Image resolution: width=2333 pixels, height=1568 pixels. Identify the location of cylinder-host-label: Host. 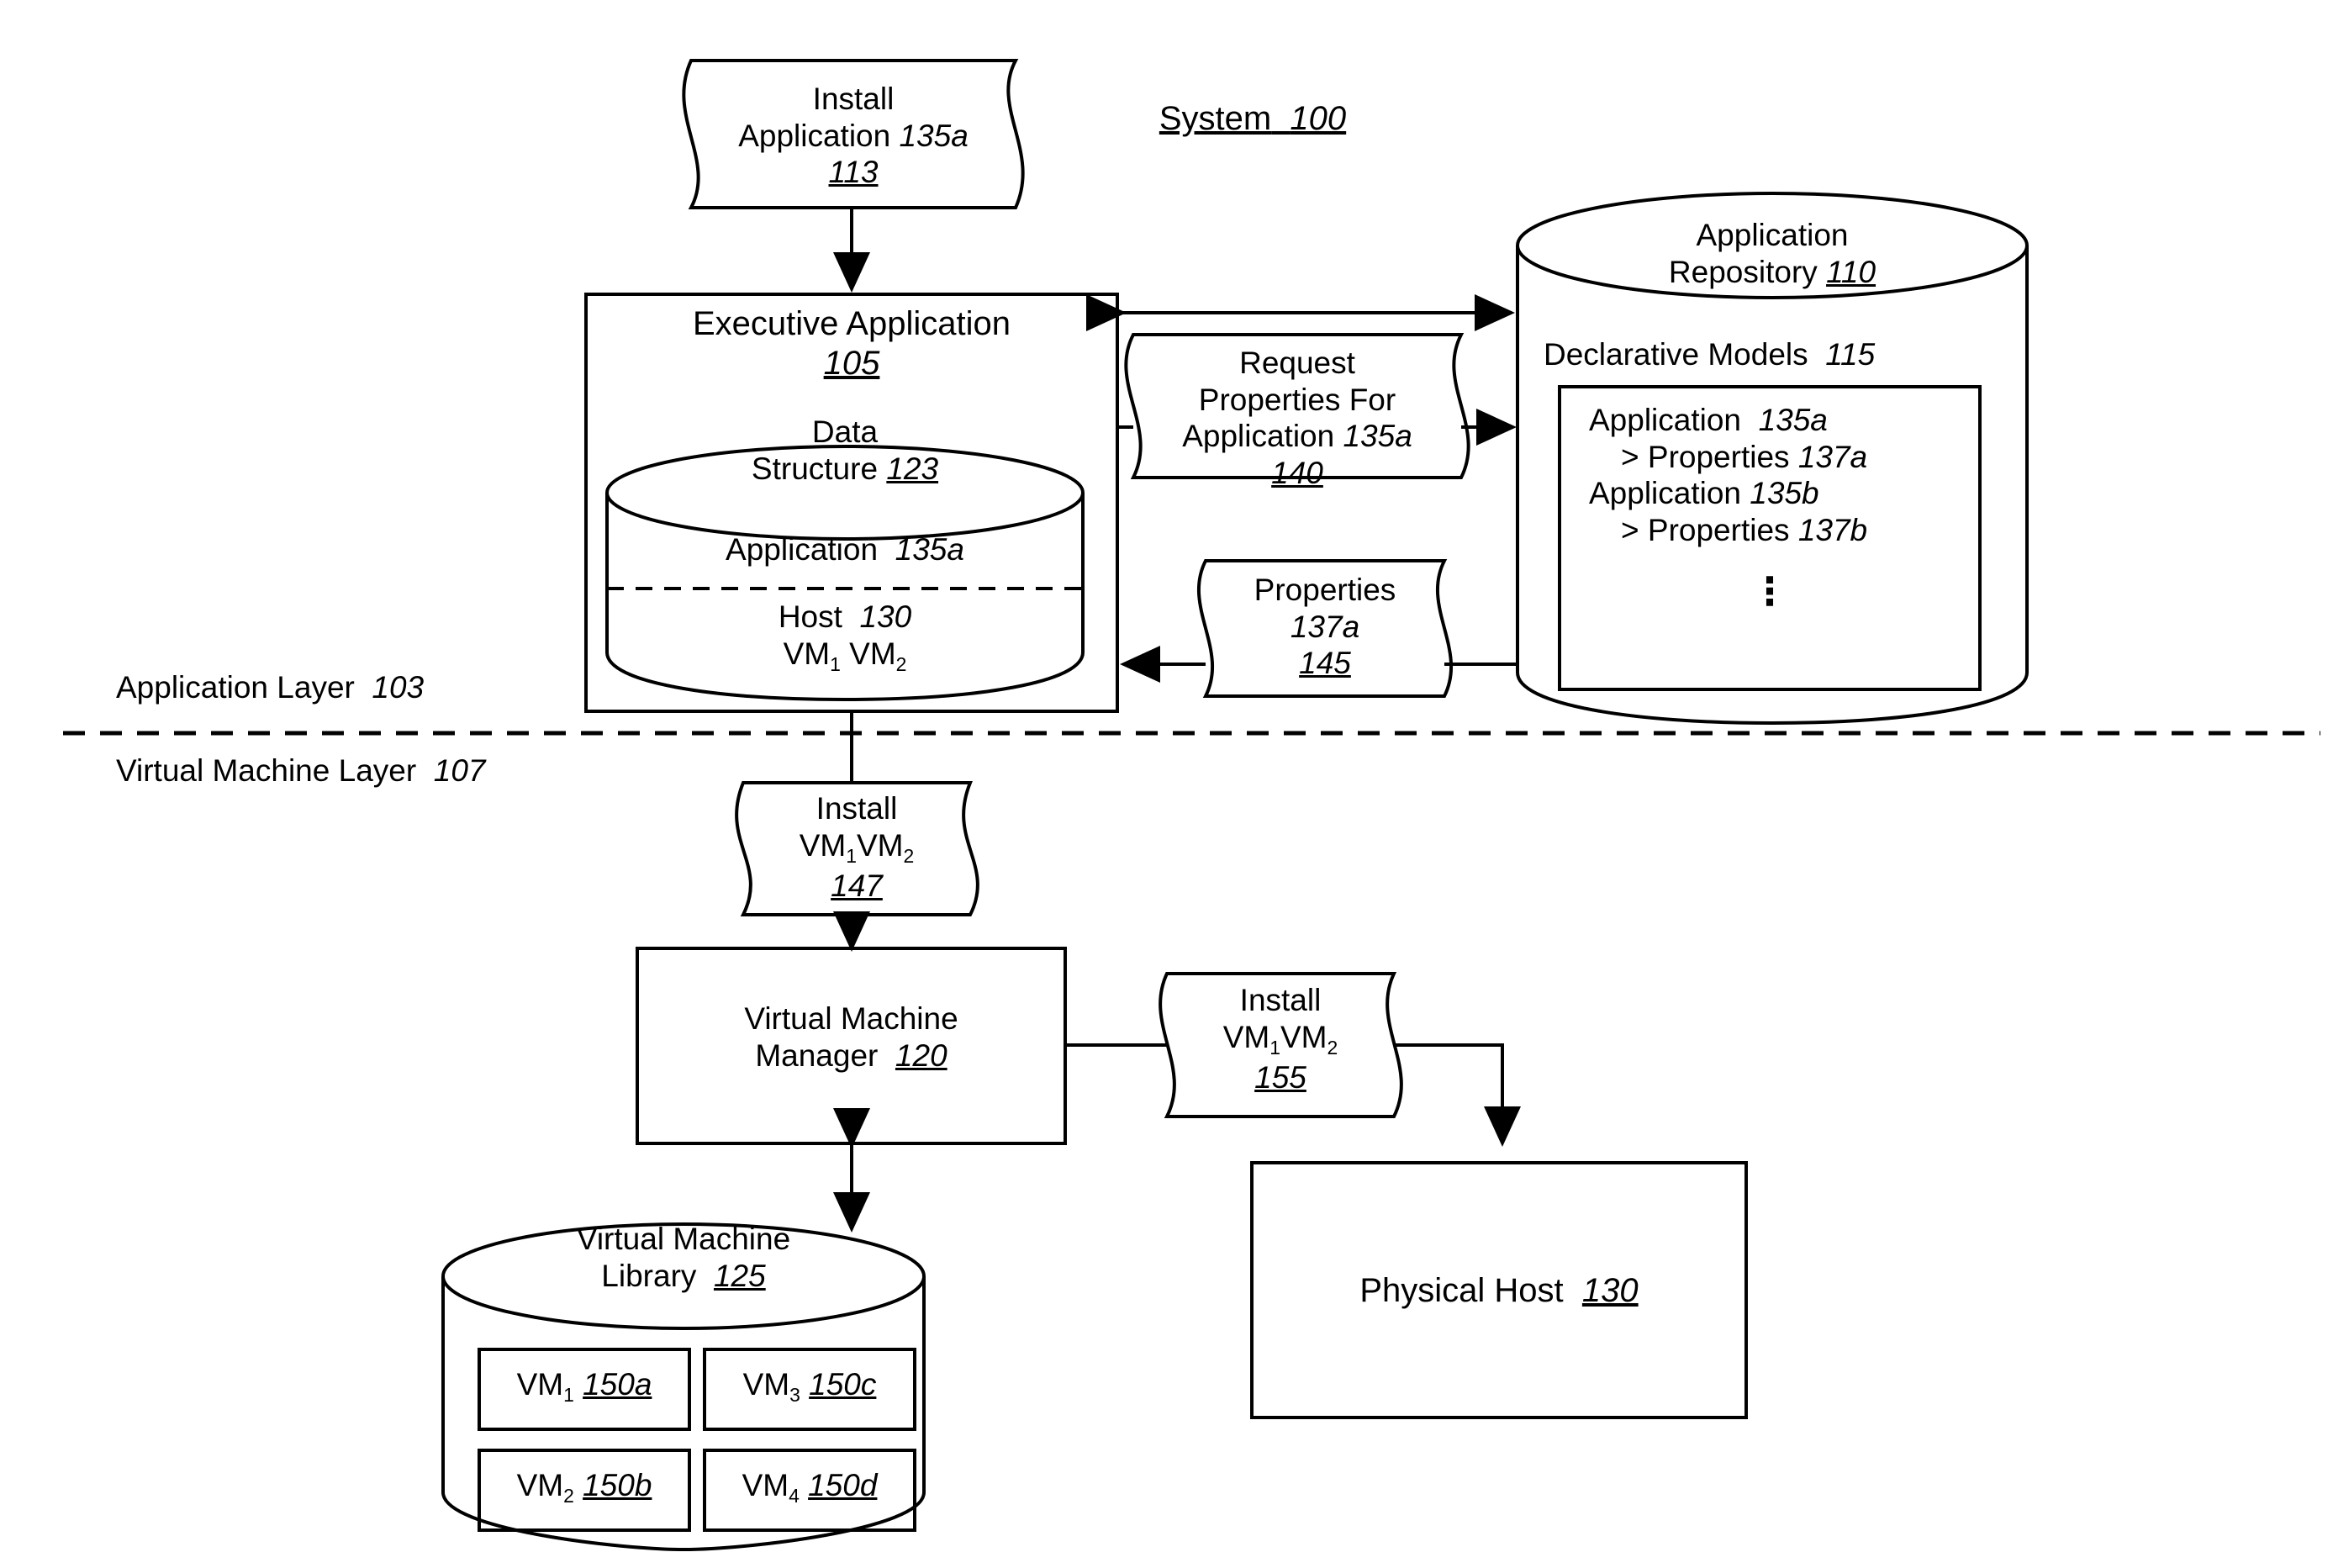
(810, 616).